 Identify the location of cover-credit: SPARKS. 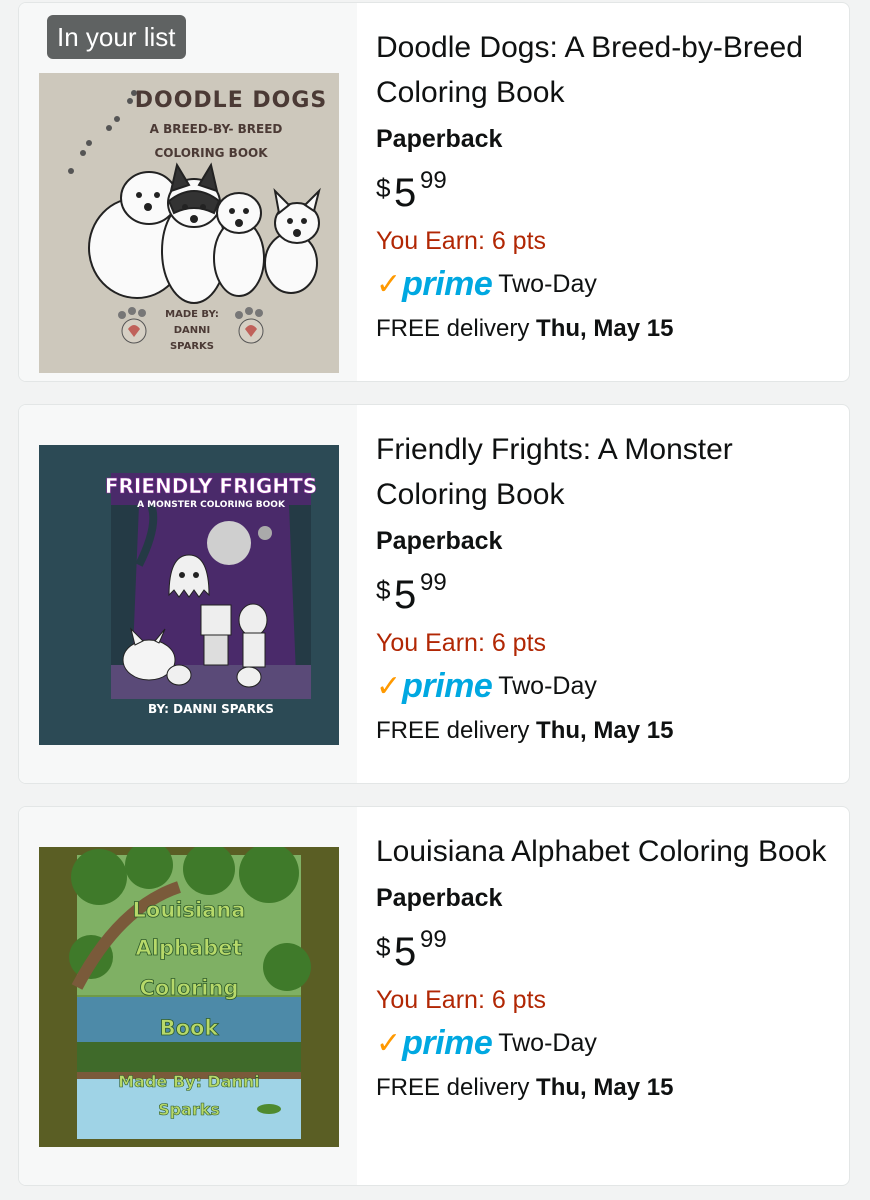
(192, 346).